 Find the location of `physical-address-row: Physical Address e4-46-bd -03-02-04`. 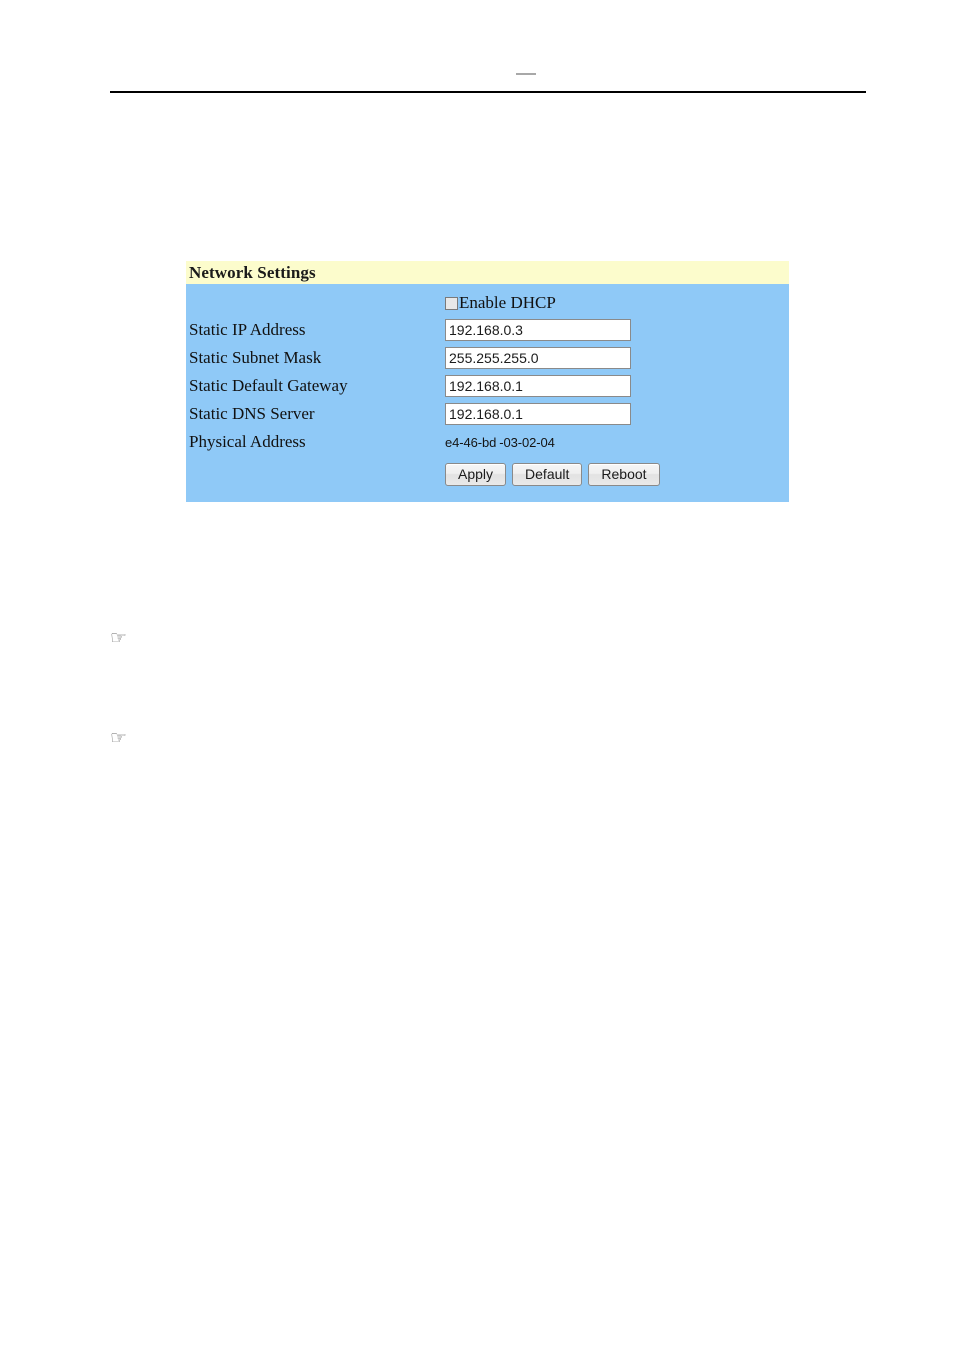

physical-address-row: Physical Address e4-46-bd -03-02-04 is located at coordinates (487, 442).